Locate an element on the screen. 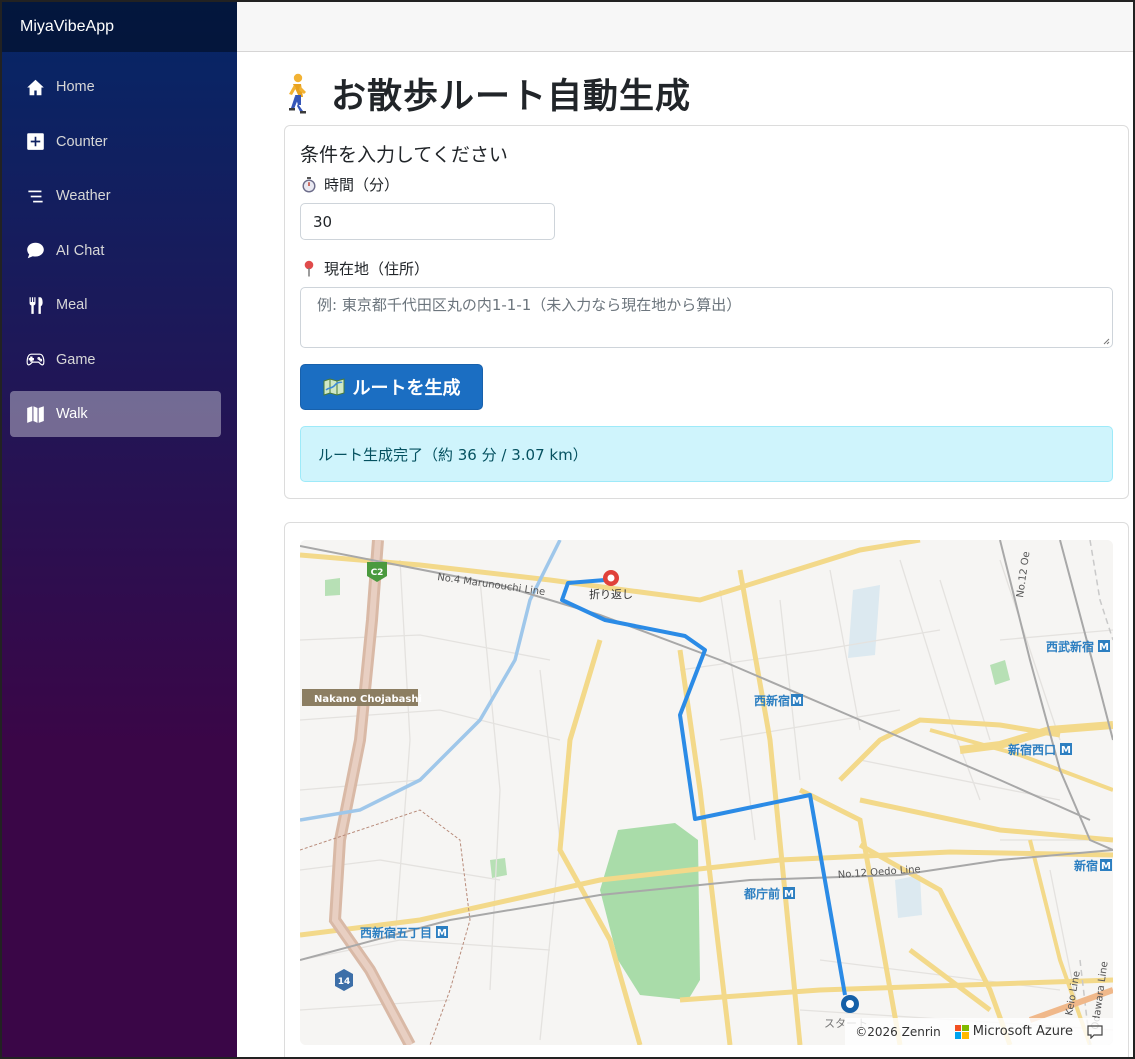 The image size is (1135, 1059). sidebar-item-label: AI Chat is located at coordinates (80, 250).